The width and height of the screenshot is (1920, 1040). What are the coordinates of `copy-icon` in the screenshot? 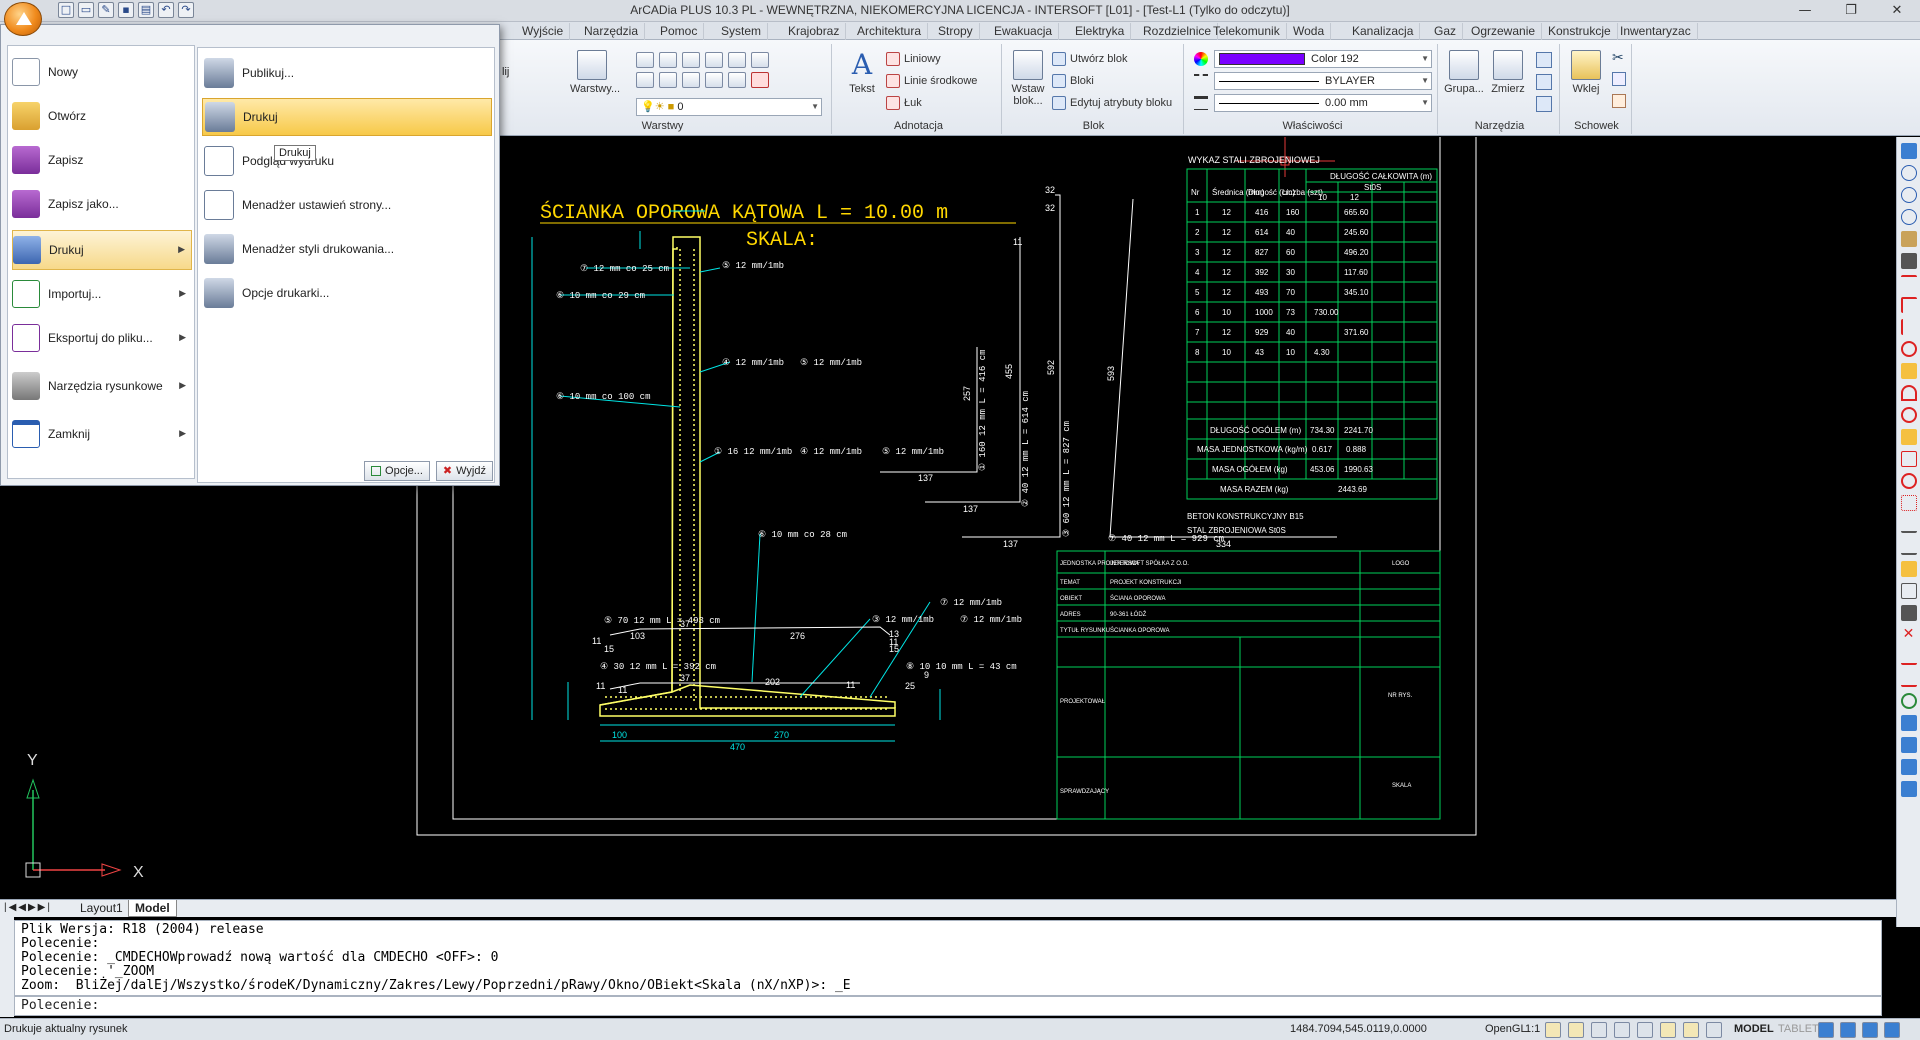 It's located at (1619, 79).